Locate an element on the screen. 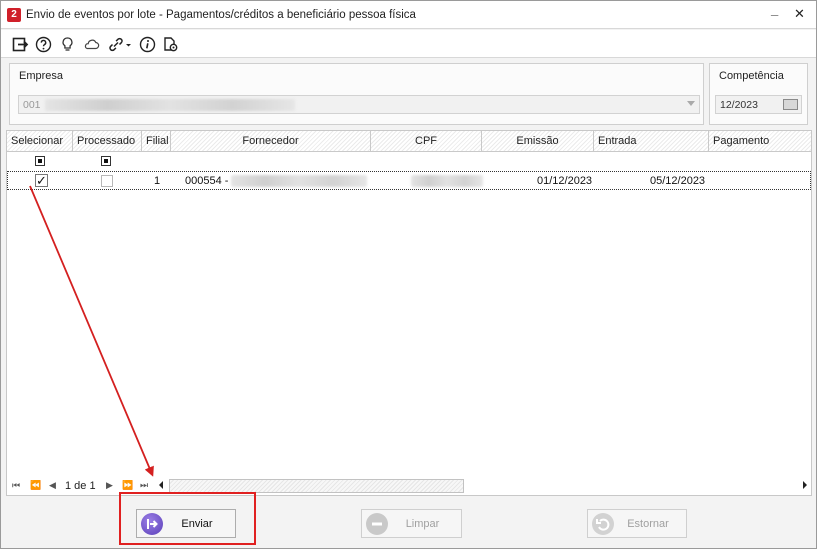 Image resolution: width=817 pixels, height=549 pixels. empresa-select: 001 is located at coordinates (359, 104).